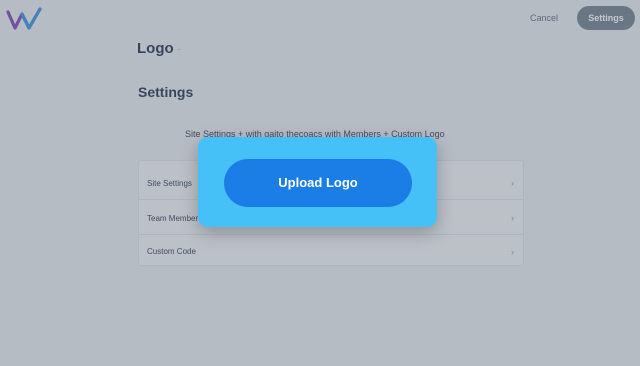  Describe the element at coordinates (318, 183) in the screenshot. I see `upload-logo-button: Upload Logo` at that location.